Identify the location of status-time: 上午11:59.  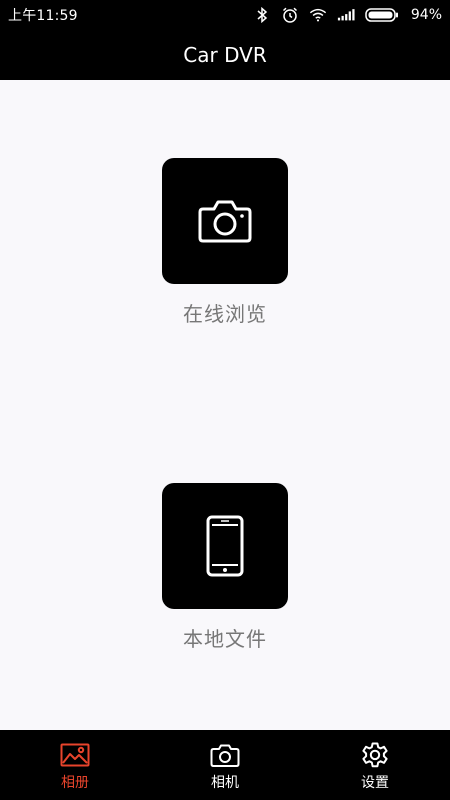
(43, 16).